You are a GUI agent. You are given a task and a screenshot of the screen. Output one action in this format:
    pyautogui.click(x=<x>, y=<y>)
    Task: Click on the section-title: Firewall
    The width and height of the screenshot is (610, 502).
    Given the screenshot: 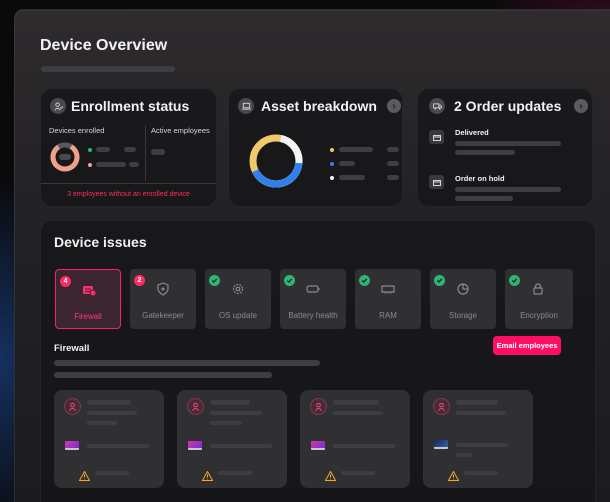 What is the action you would take?
    pyautogui.click(x=72, y=348)
    